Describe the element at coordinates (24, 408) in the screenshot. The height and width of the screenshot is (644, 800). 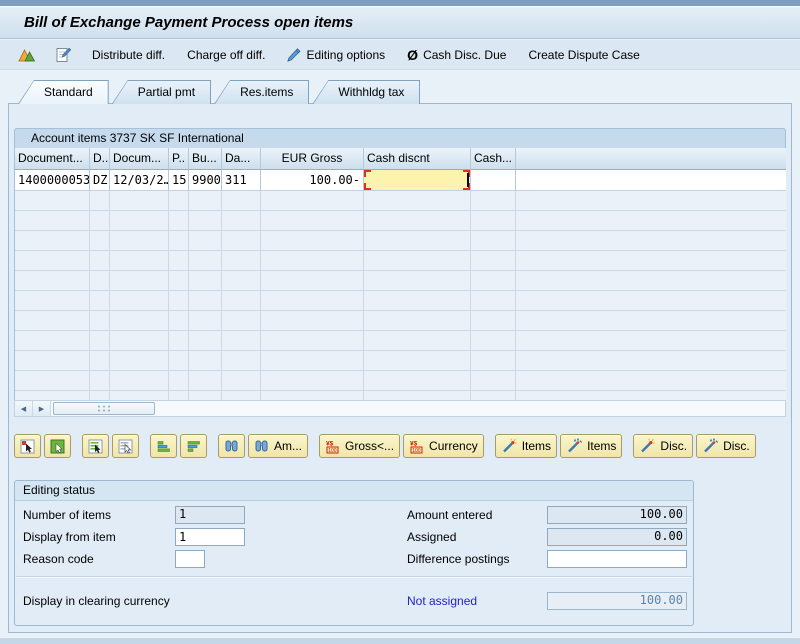
I see `scroll-left-arrow: ◀` at that location.